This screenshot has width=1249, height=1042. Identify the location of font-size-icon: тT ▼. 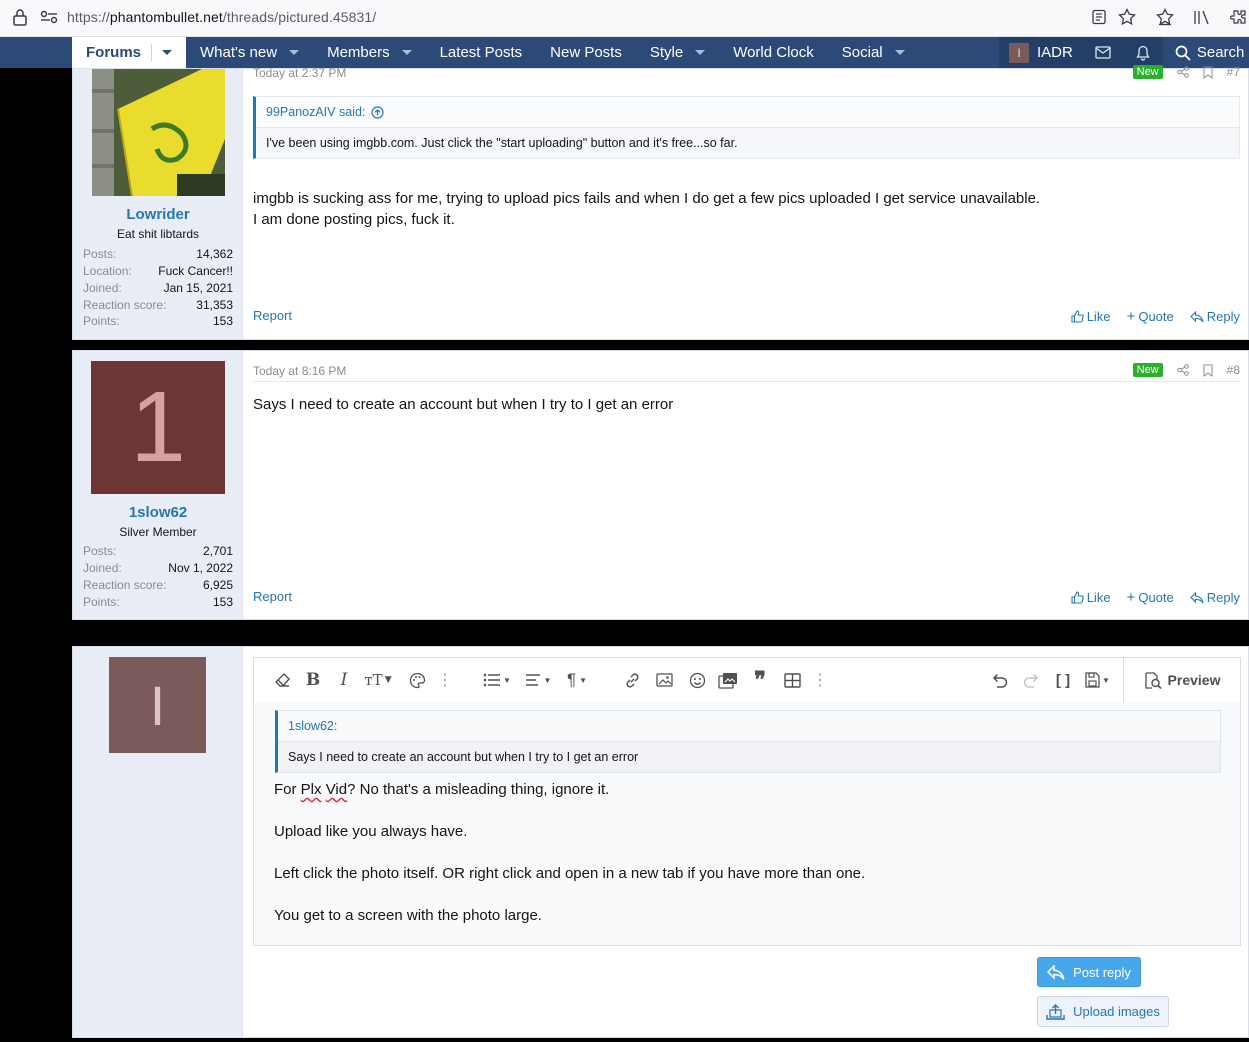
(378, 680).